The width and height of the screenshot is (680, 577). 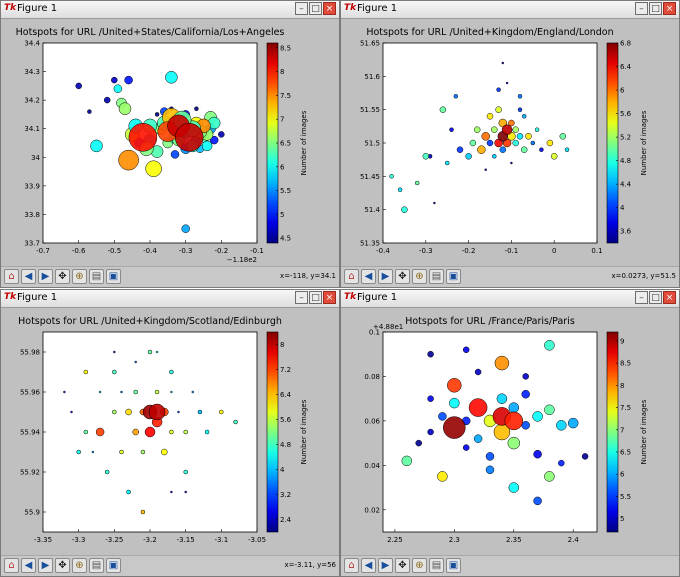 What do you see at coordinates (285, 191) in the screenshot?
I see `colorbar-tick-label: 5.5` at bounding box center [285, 191].